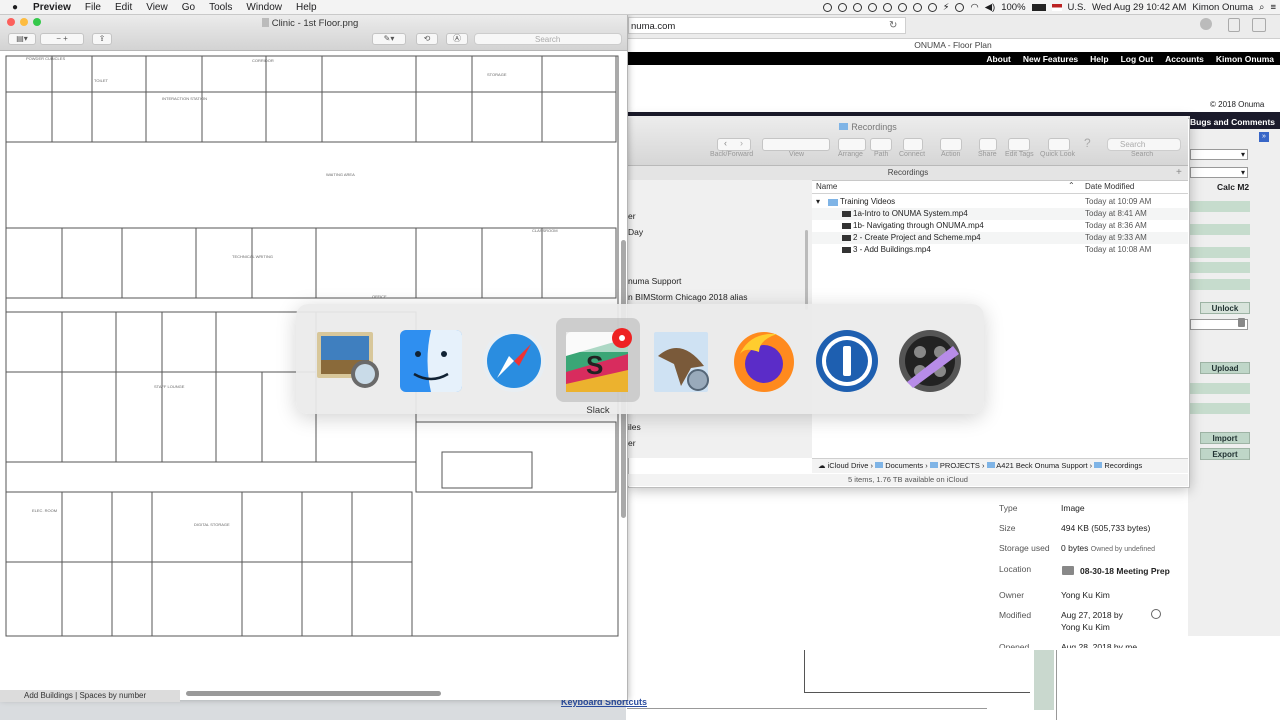  Describe the element at coordinates (22, 39) in the screenshot. I see `sidebar-toggle-button: ▤▾` at that location.